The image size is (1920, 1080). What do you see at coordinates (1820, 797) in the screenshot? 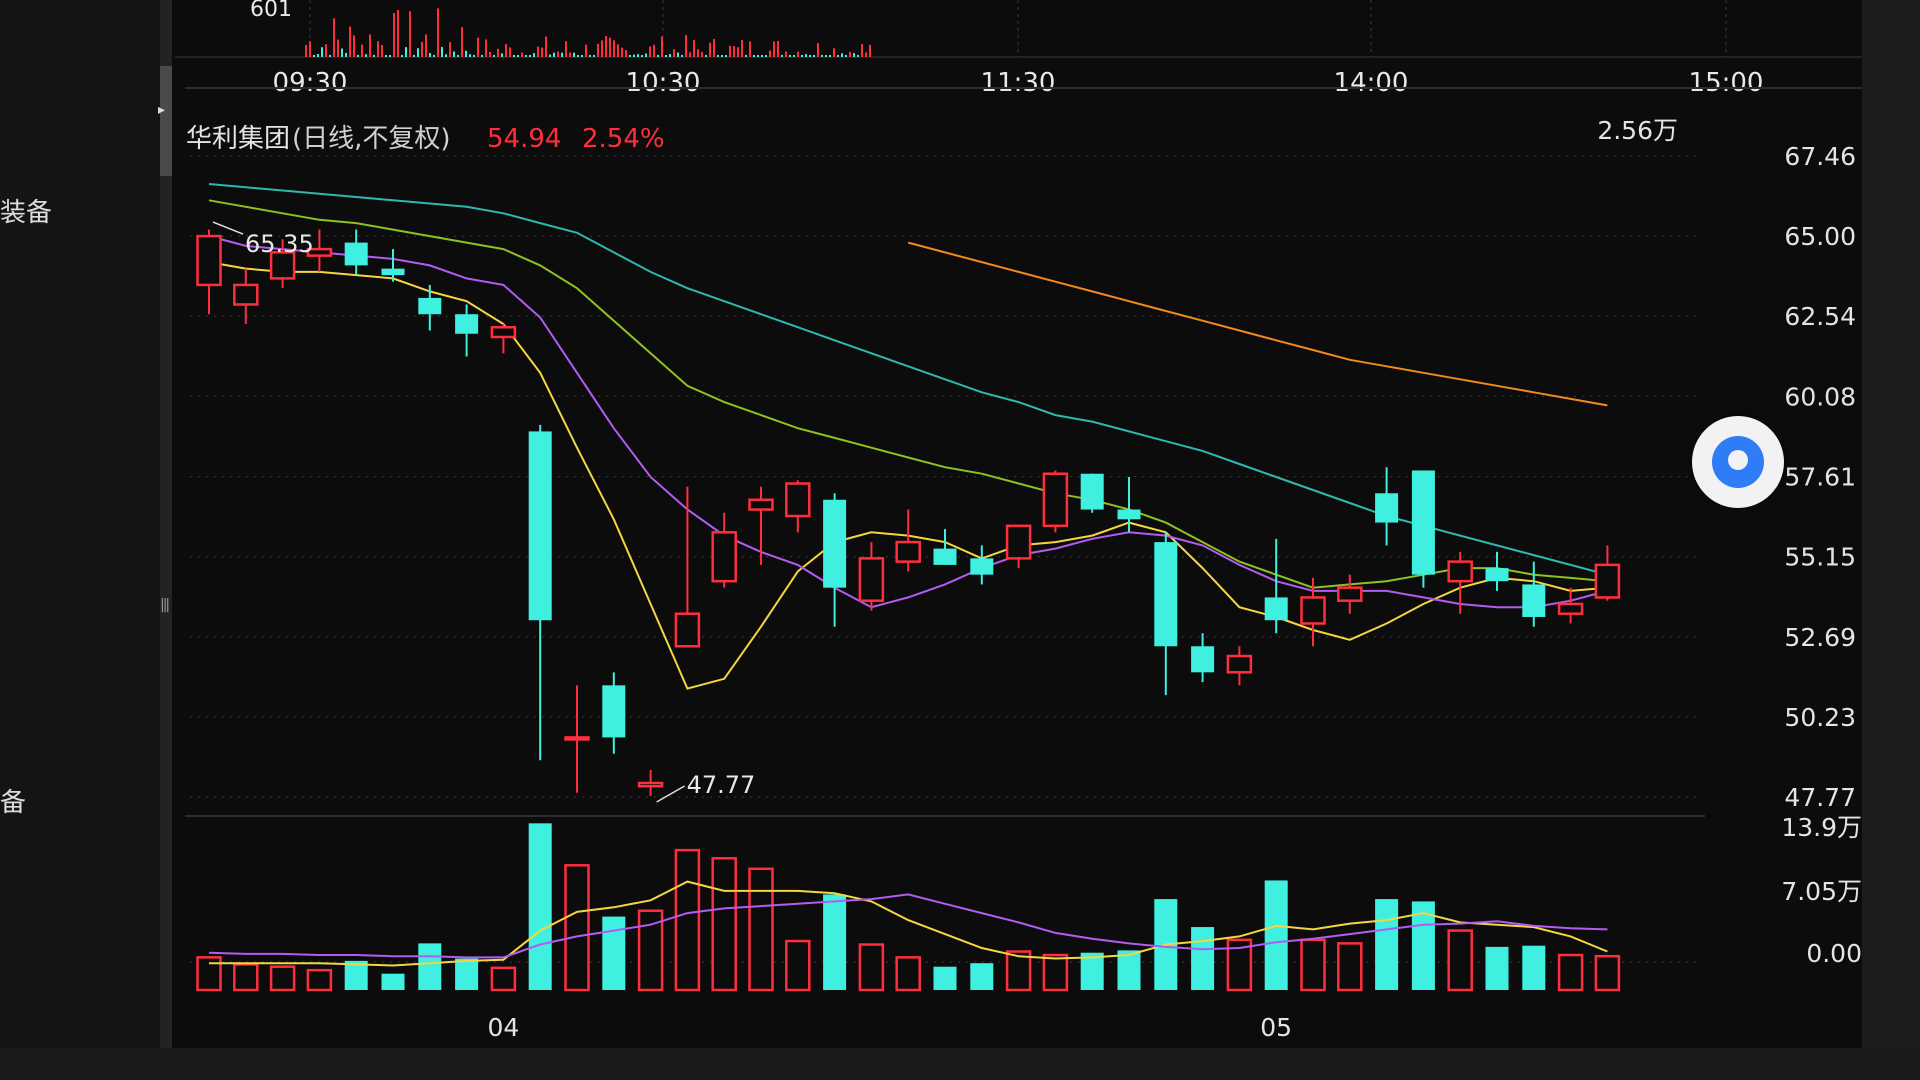
I see `price-axis-label: 47.77` at bounding box center [1820, 797].